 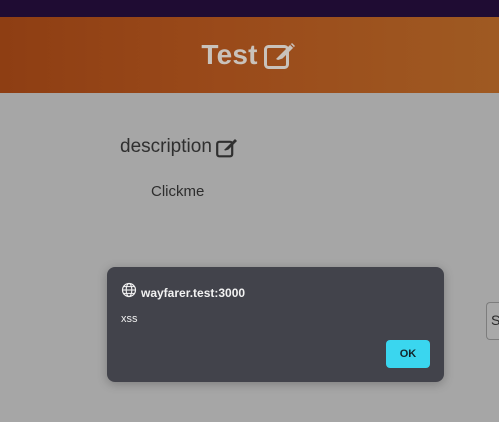 What do you see at coordinates (129, 292) in the screenshot?
I see `globe-icon` at bounding box center [129, 292].